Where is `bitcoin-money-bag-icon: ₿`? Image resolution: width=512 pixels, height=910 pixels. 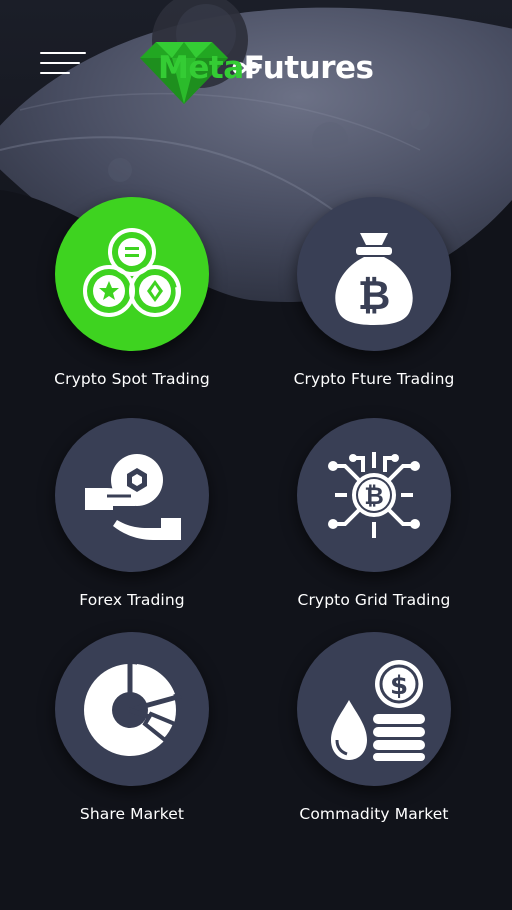 bitcoin-money-bag-icon: ₿ is located at coordinates (374, 279).